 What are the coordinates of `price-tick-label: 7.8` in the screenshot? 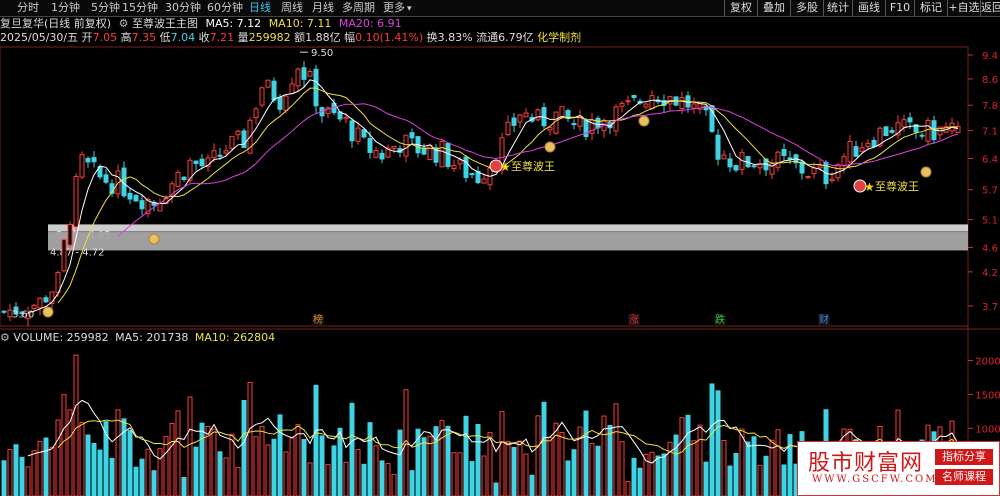 It's located at (990, 106).